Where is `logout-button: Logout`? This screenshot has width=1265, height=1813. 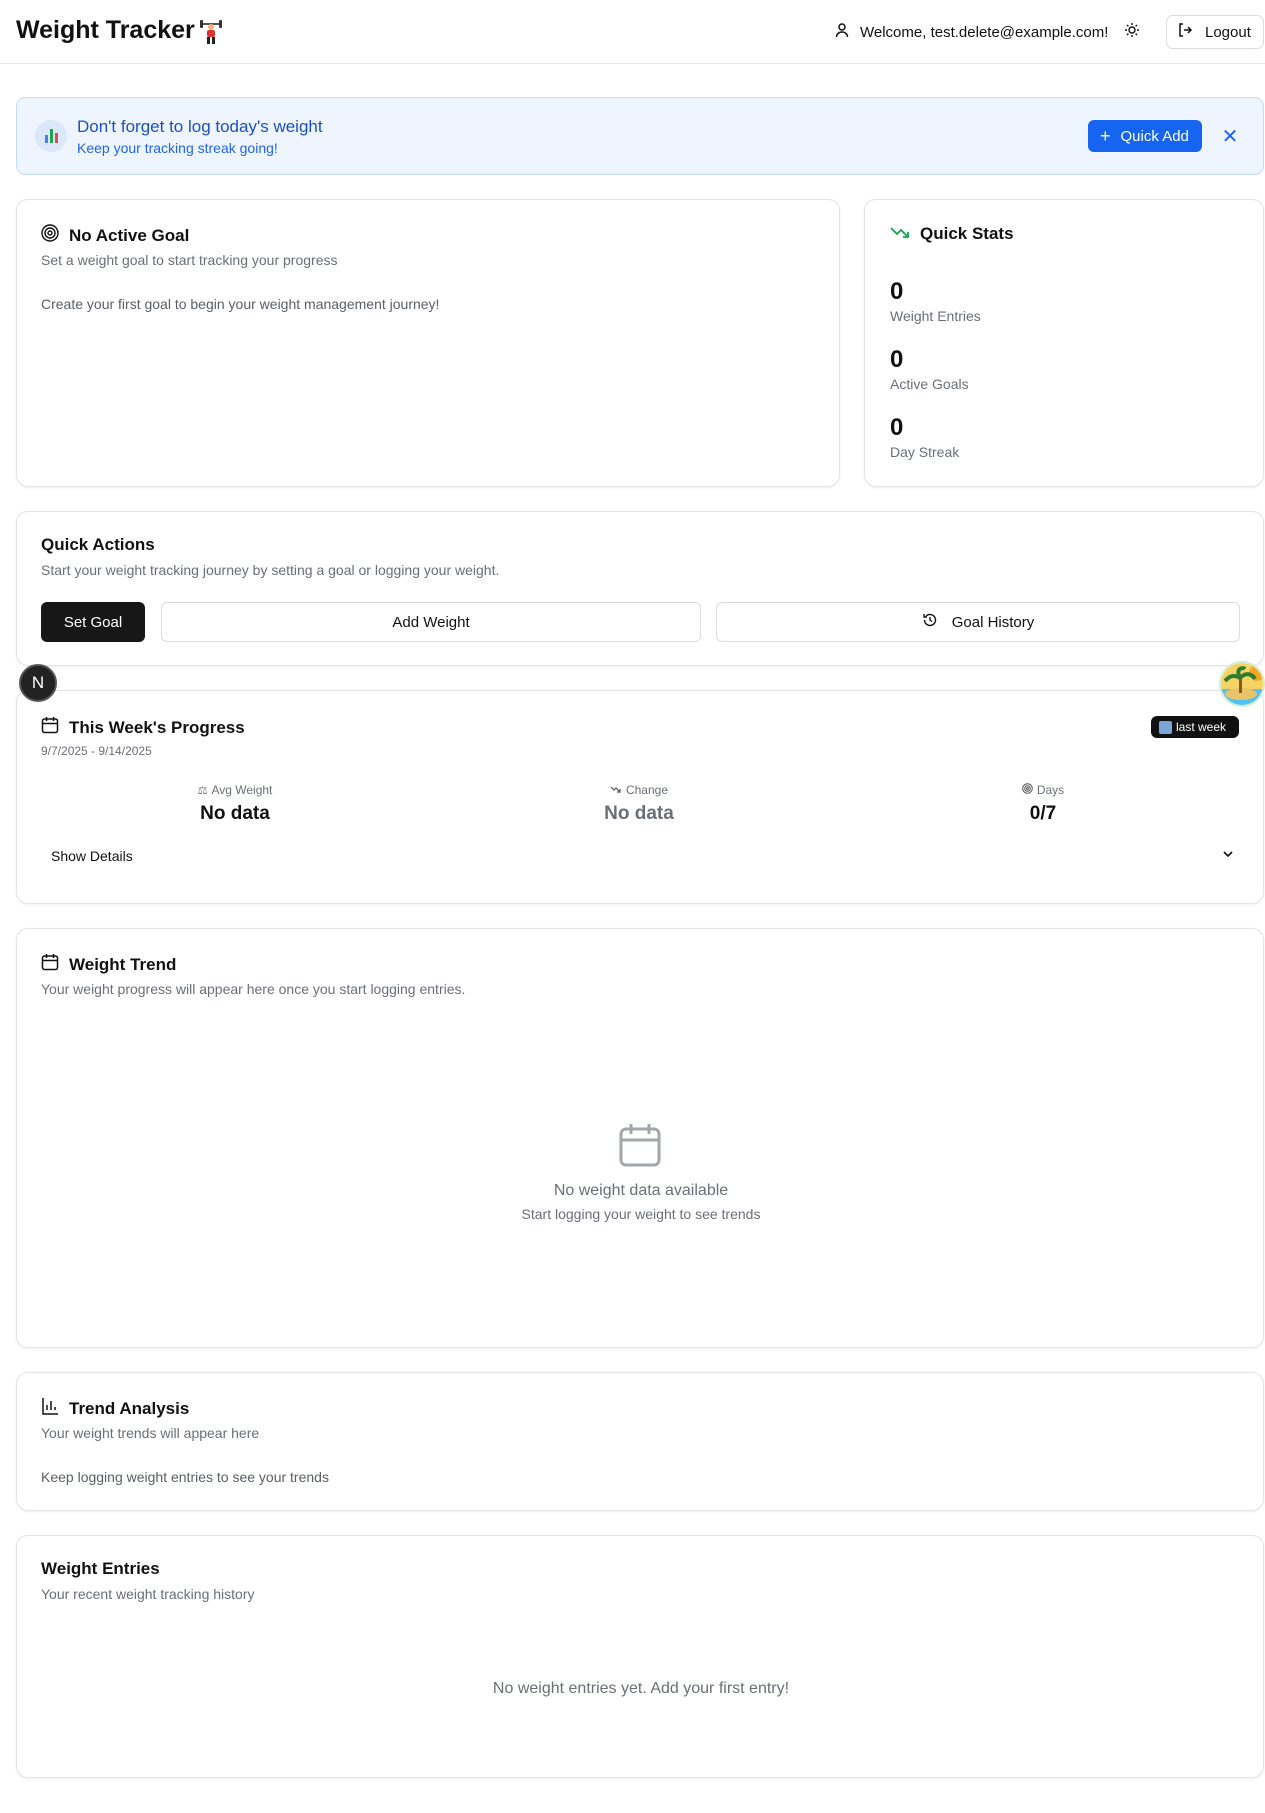
logout-button: Logout is located at coordinates (1215, 32).